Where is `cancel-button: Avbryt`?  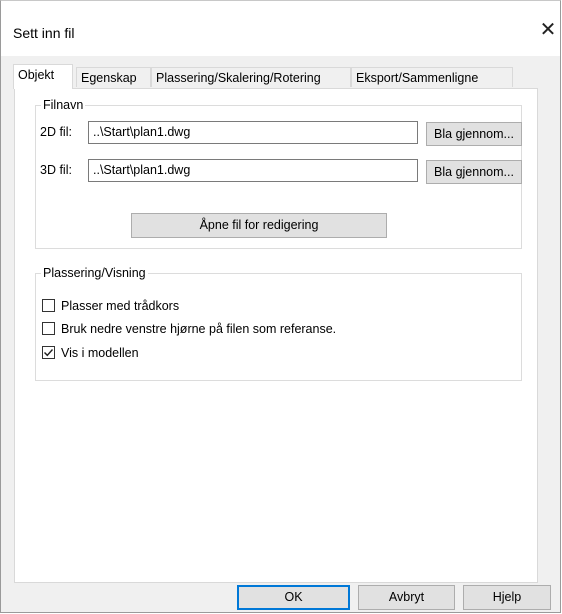 cancel-button: Avbryt is located at coordinates (406, 597).